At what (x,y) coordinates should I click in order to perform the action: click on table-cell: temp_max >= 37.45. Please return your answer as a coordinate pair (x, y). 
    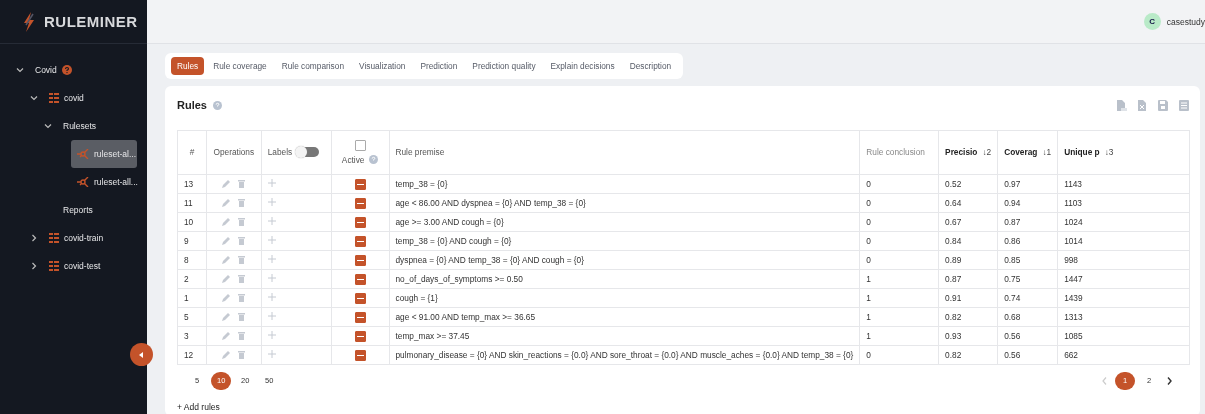
    Looking at the image, I should click on (432, 335).